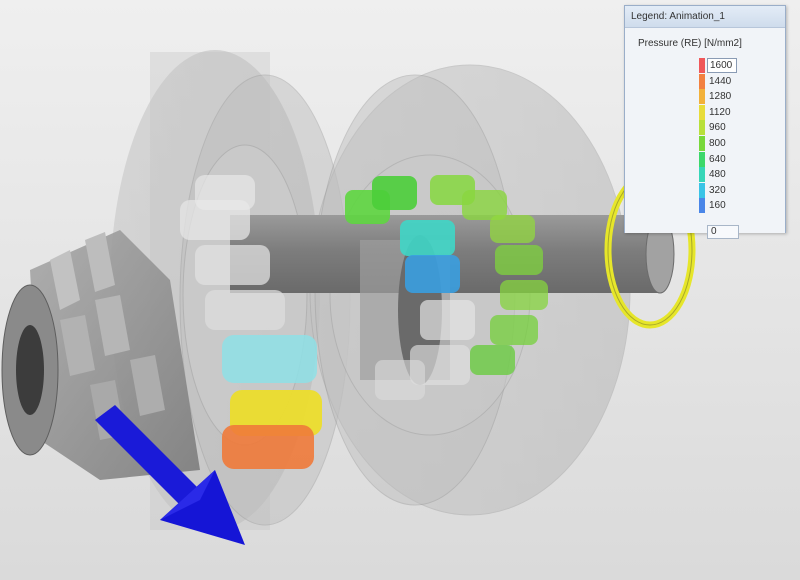 The height and width of the screenshot is (580, 800). I want to click on legend-titlebar: Legend: Animation_1, so click(705, 17).